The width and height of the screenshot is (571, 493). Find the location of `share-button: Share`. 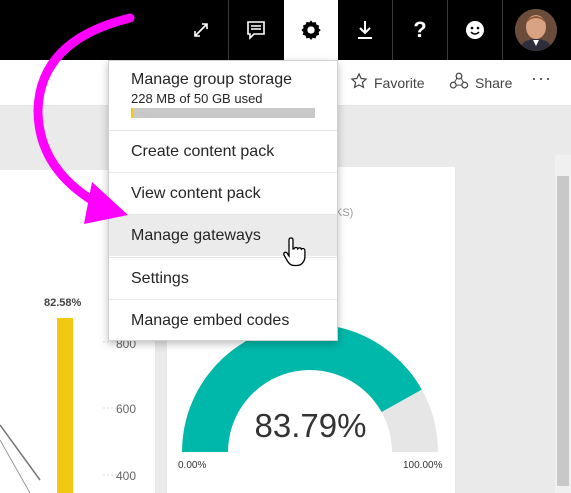

share-button: Share is located at coordinates (480, 82).